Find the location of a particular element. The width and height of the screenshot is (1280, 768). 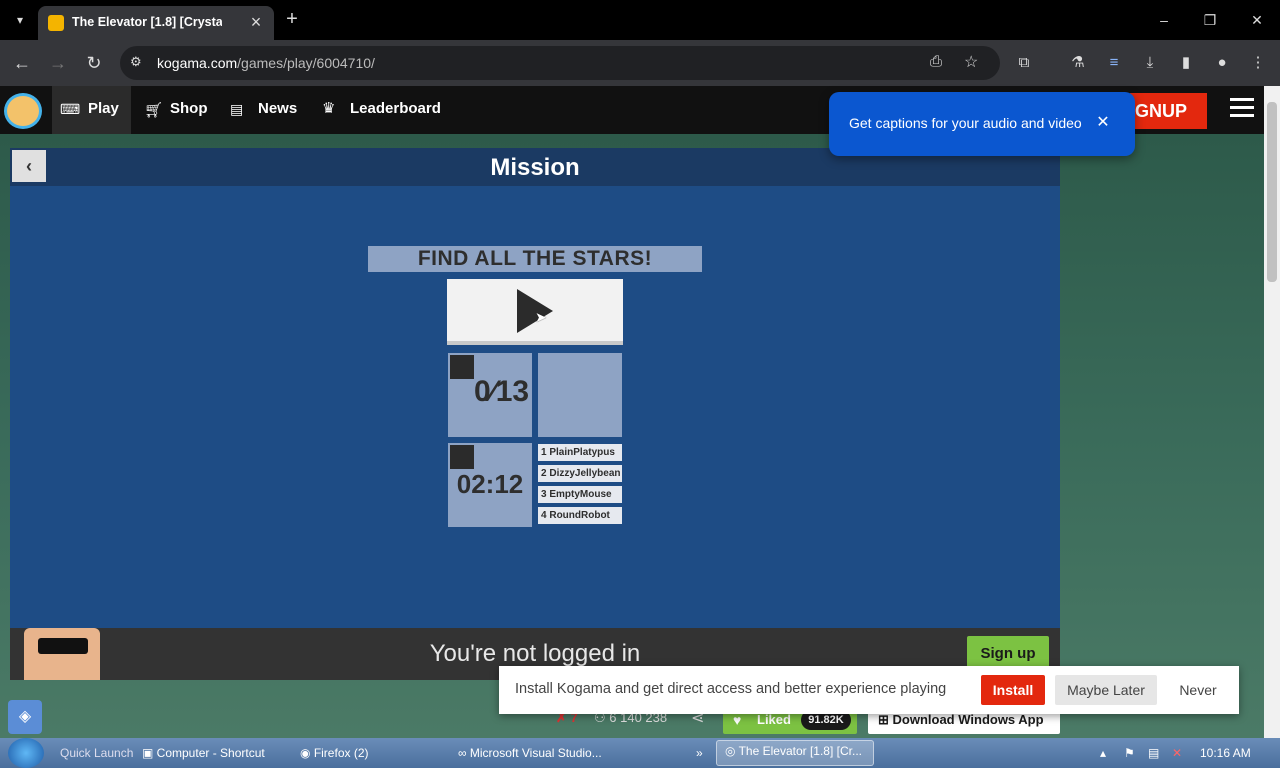

bookmark-star-icon: ☆ is located at coordinates (971, 62).